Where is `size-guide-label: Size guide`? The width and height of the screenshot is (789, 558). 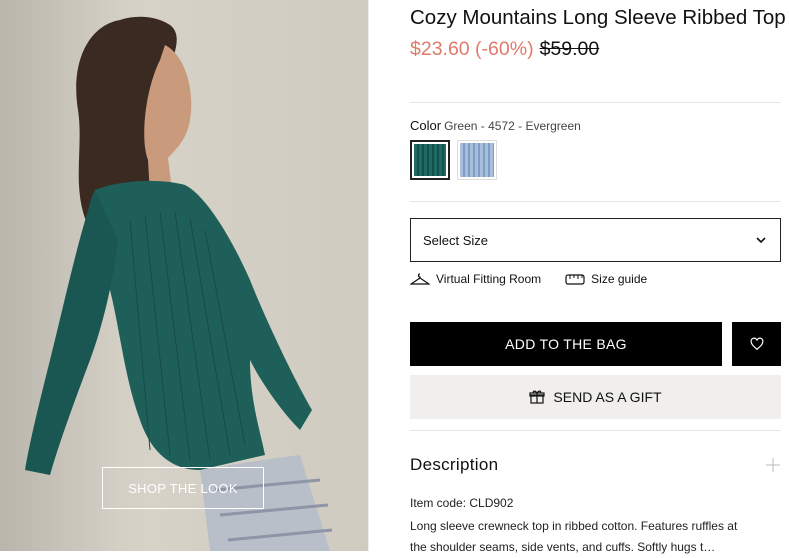
size-guide-label: Size guide is located at coordinates (619, 279).